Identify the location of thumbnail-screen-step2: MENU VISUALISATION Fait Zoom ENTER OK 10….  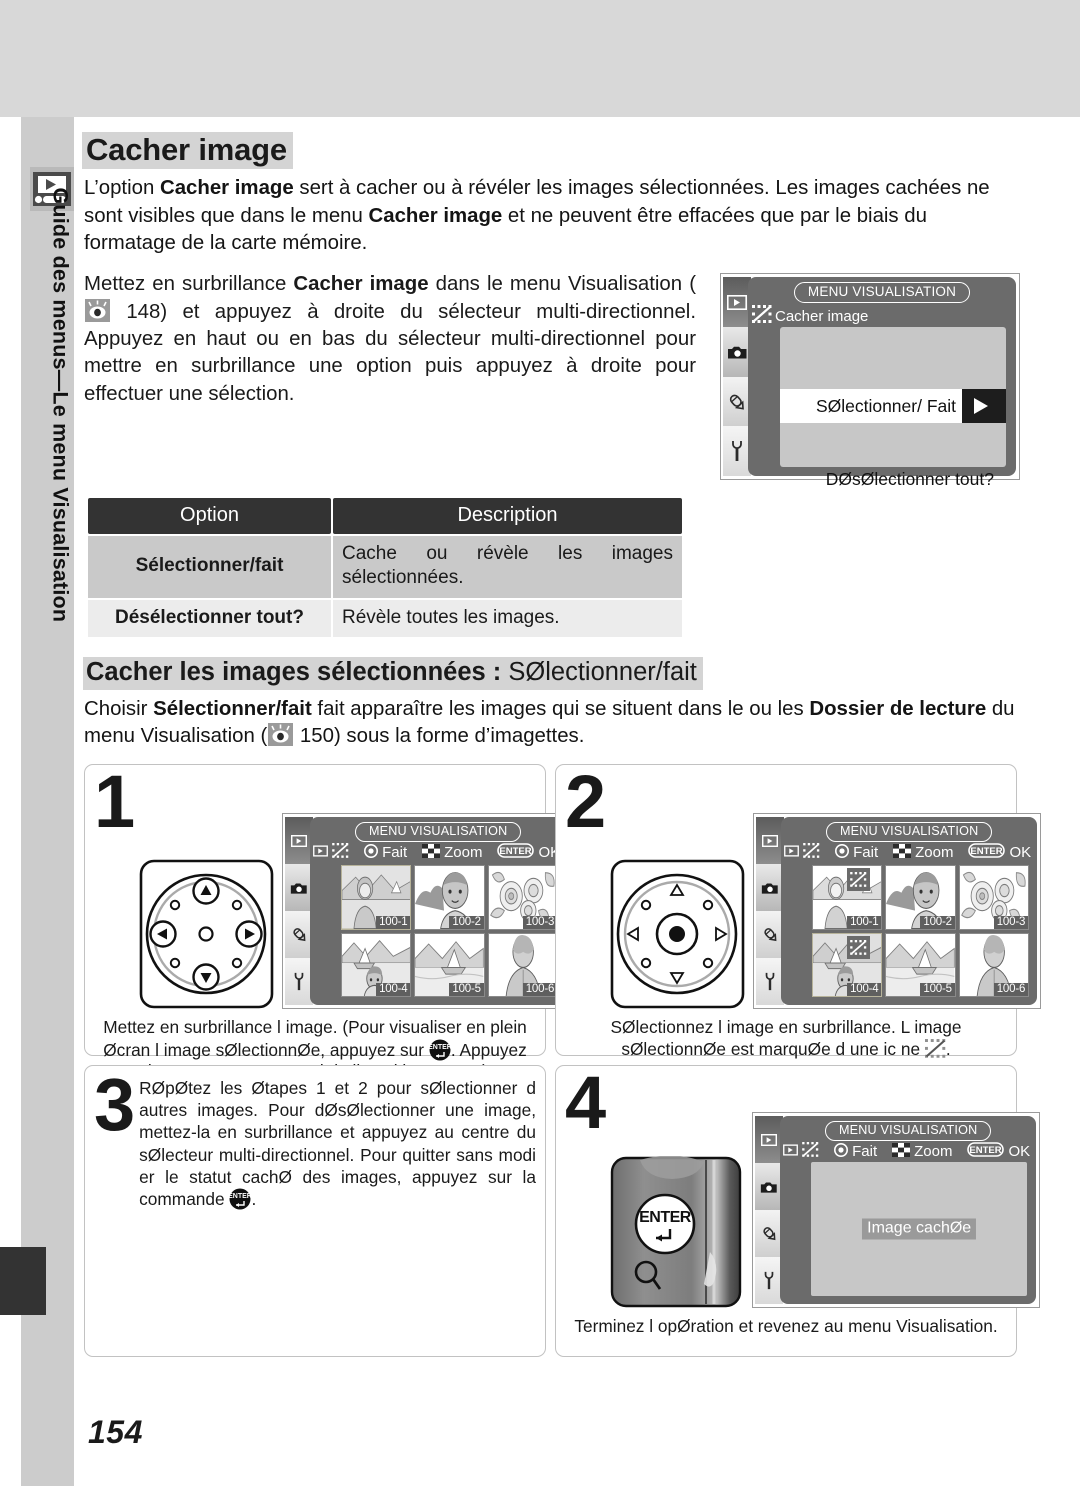
(897, 911).